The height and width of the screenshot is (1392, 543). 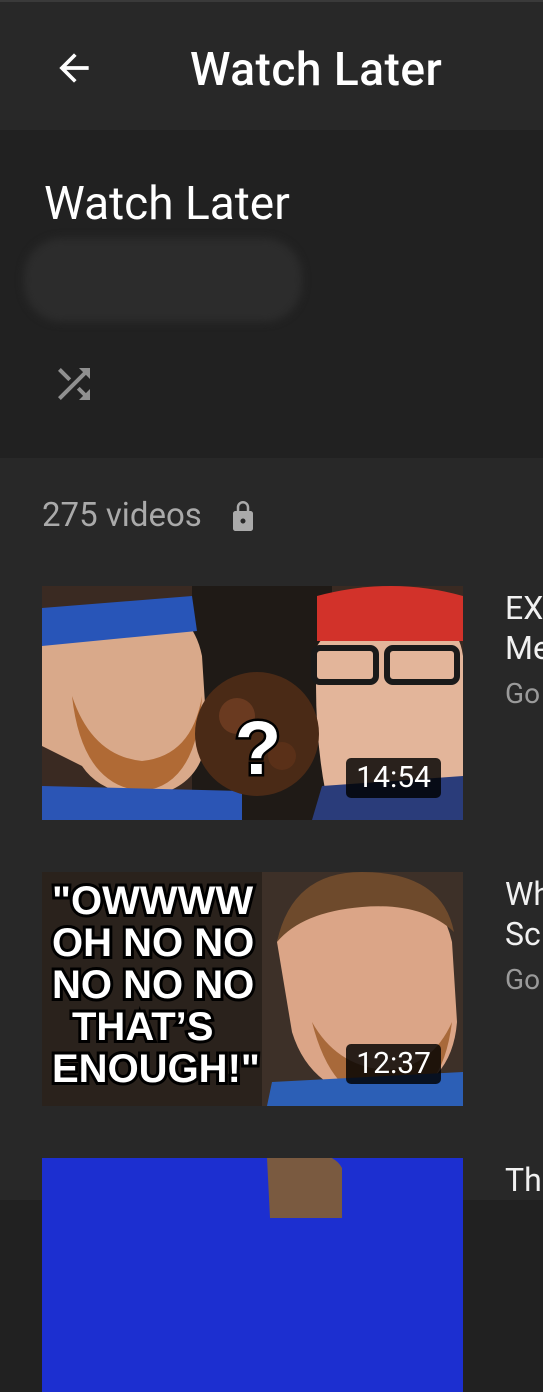 I want to click on video-count-row: 275 videos, so click(x=150, y=515).